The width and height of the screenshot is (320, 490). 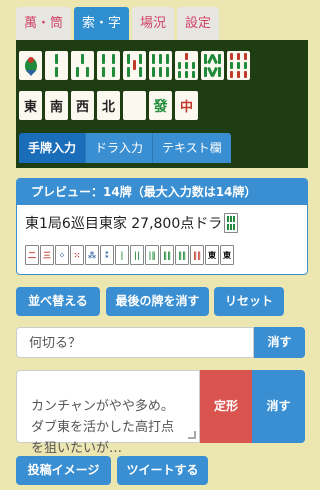 I want to click on tile-red-dragon: 中, so click(x=186, y=105).